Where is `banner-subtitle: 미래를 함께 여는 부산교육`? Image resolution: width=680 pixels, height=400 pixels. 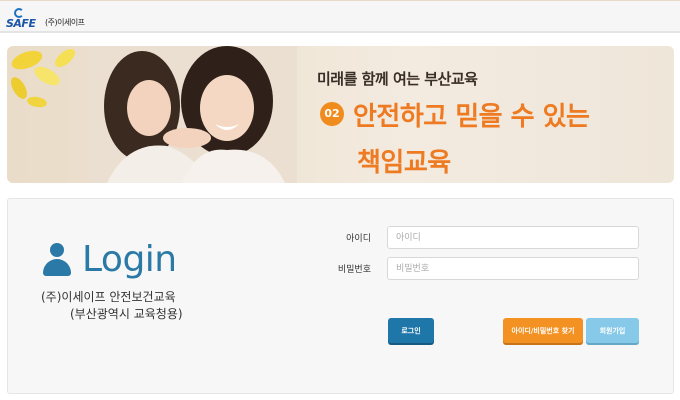 banner-subtitle: 미래를 함께 여는 부산교육 is located at coordinates (397, 79).